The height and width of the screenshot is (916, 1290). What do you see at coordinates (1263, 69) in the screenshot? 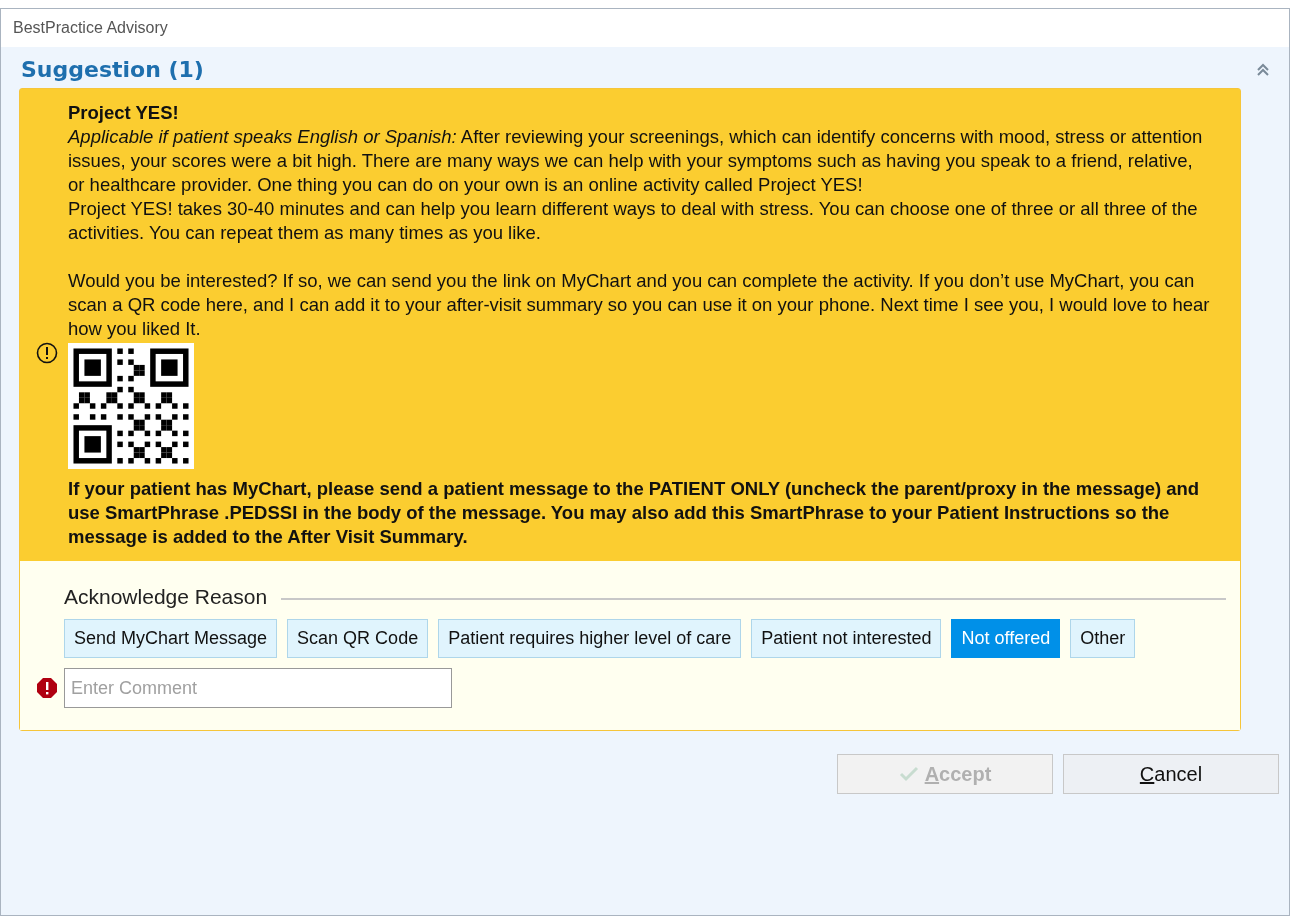
I see `collapse-icon` at bounding box center [1263, 69].